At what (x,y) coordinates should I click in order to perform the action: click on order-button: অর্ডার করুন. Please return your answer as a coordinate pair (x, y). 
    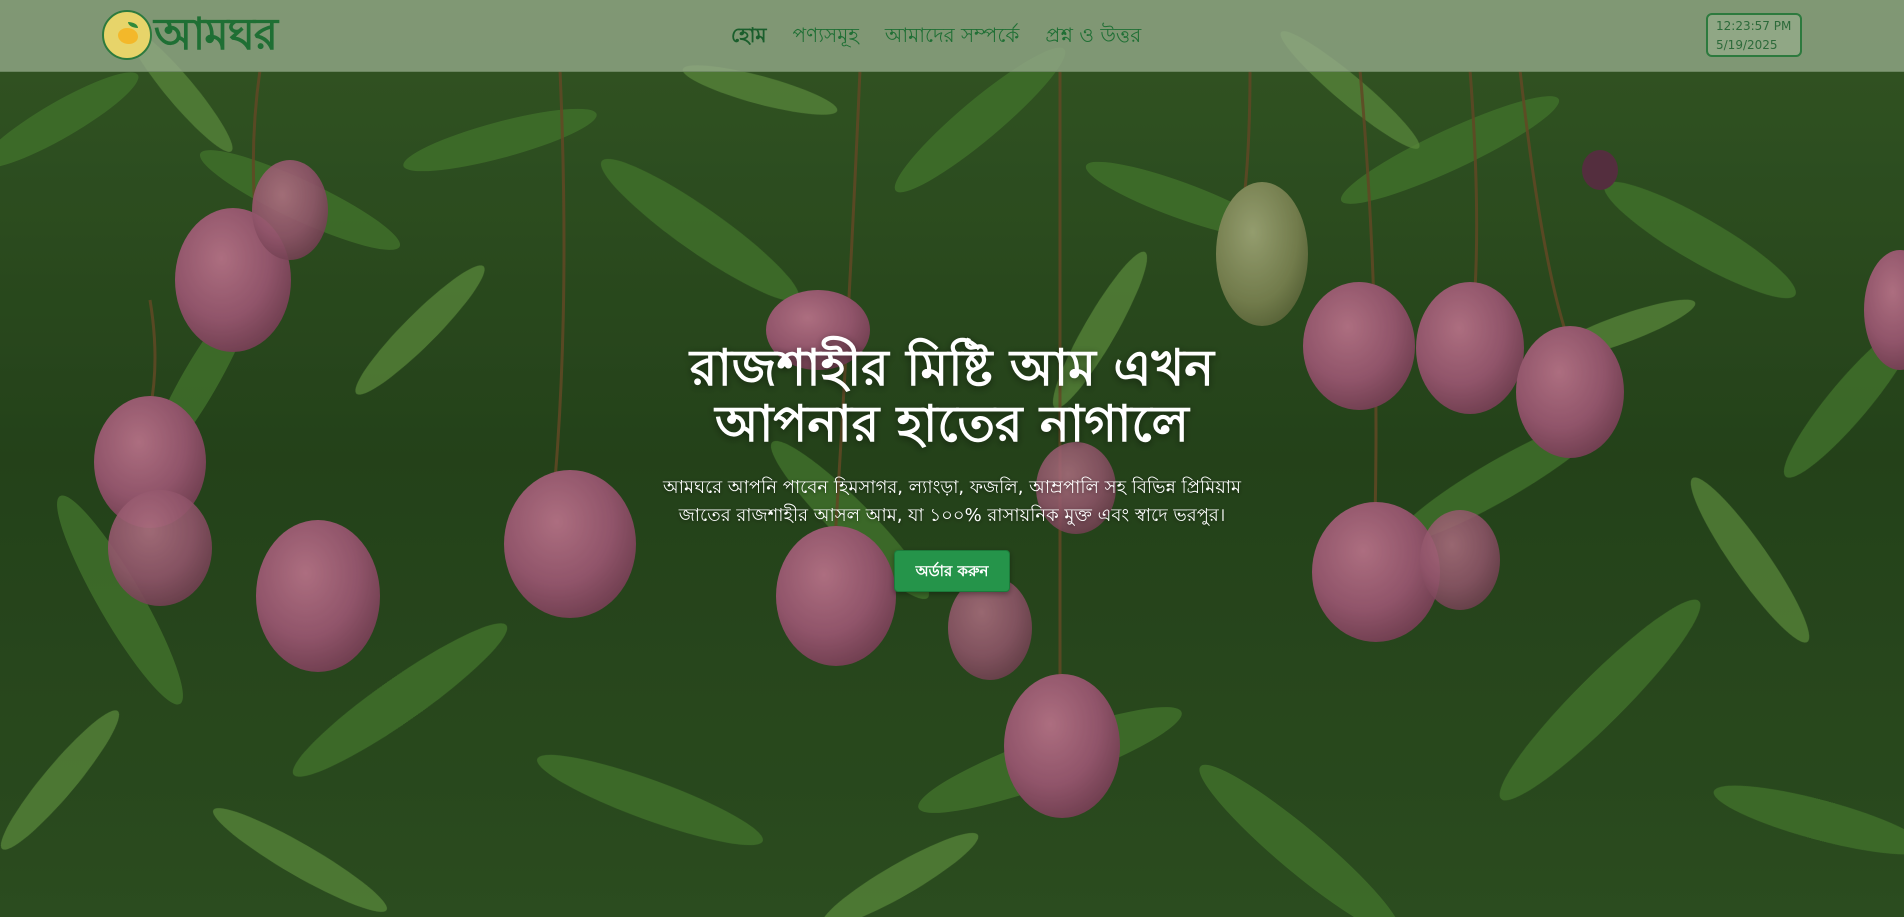
    Looking at the image, I should click on (952, 571).